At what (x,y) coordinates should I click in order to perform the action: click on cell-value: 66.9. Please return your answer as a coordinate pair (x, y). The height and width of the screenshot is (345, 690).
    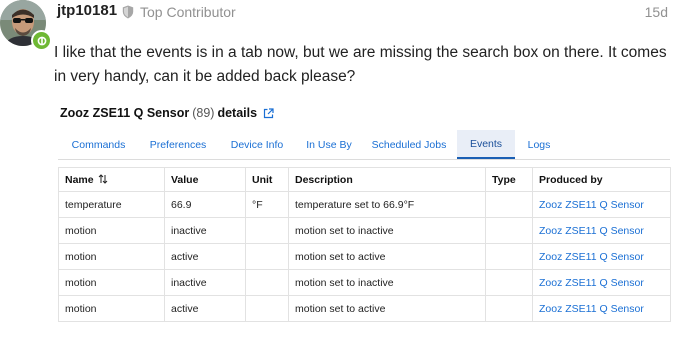
    Looking at the image, I should click on (205, 204).